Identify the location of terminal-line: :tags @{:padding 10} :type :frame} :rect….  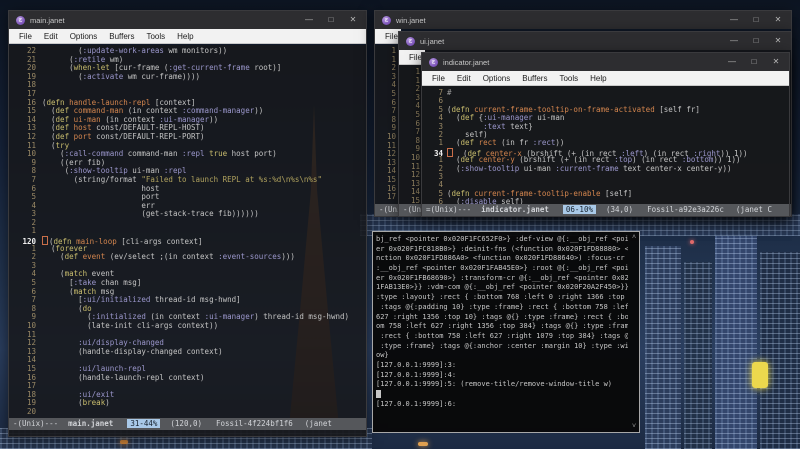
(502, 306).